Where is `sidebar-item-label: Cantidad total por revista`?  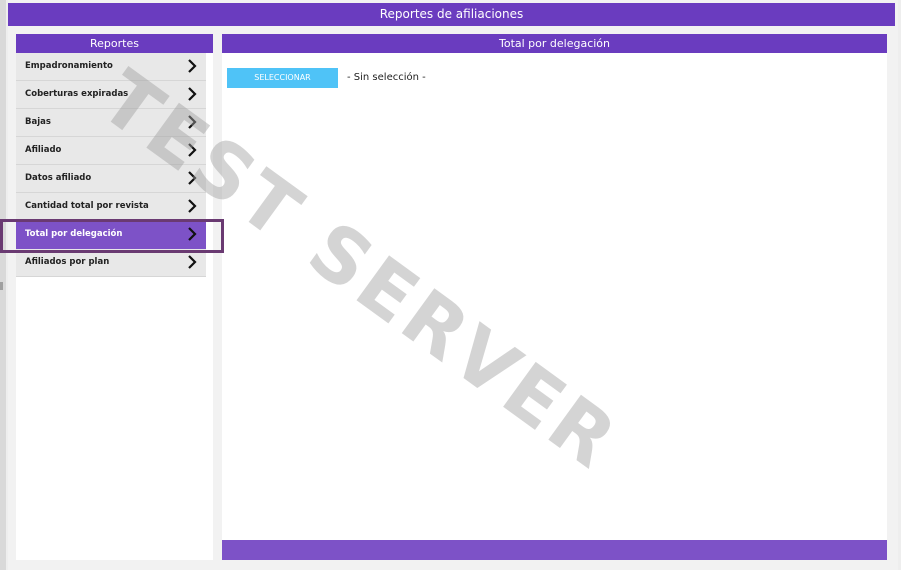 sidebar-item-label: Cantidad total por revista is located at coordinates (87, 206).